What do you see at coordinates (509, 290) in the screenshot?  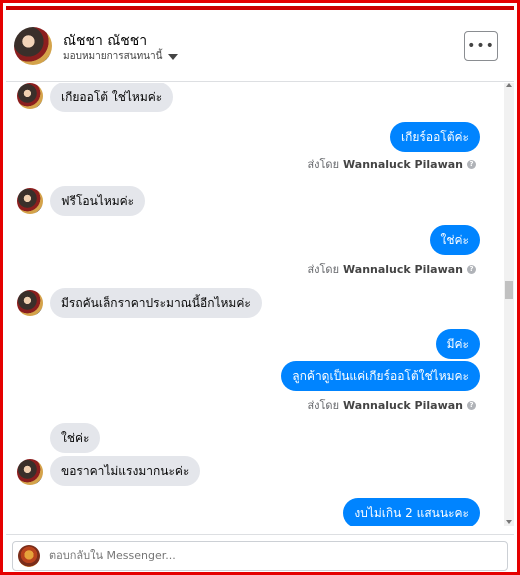 I see `scroll-thumb` at bounding box center [509, 290].